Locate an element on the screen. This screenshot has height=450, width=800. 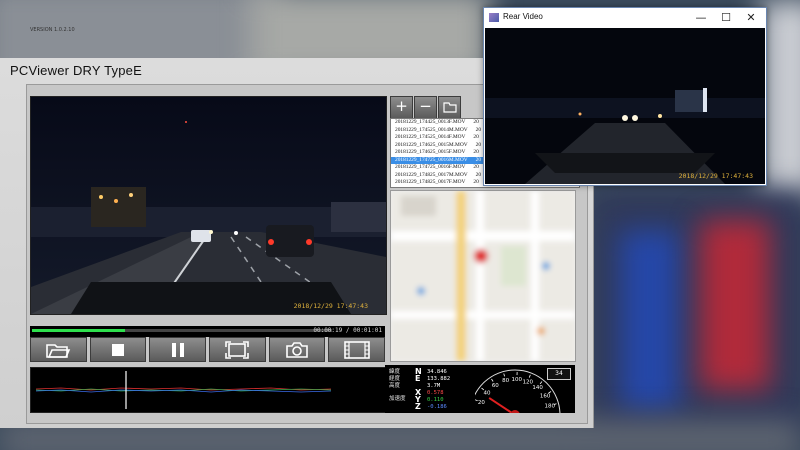
open-folder-button is located at coordinates (58, 349).